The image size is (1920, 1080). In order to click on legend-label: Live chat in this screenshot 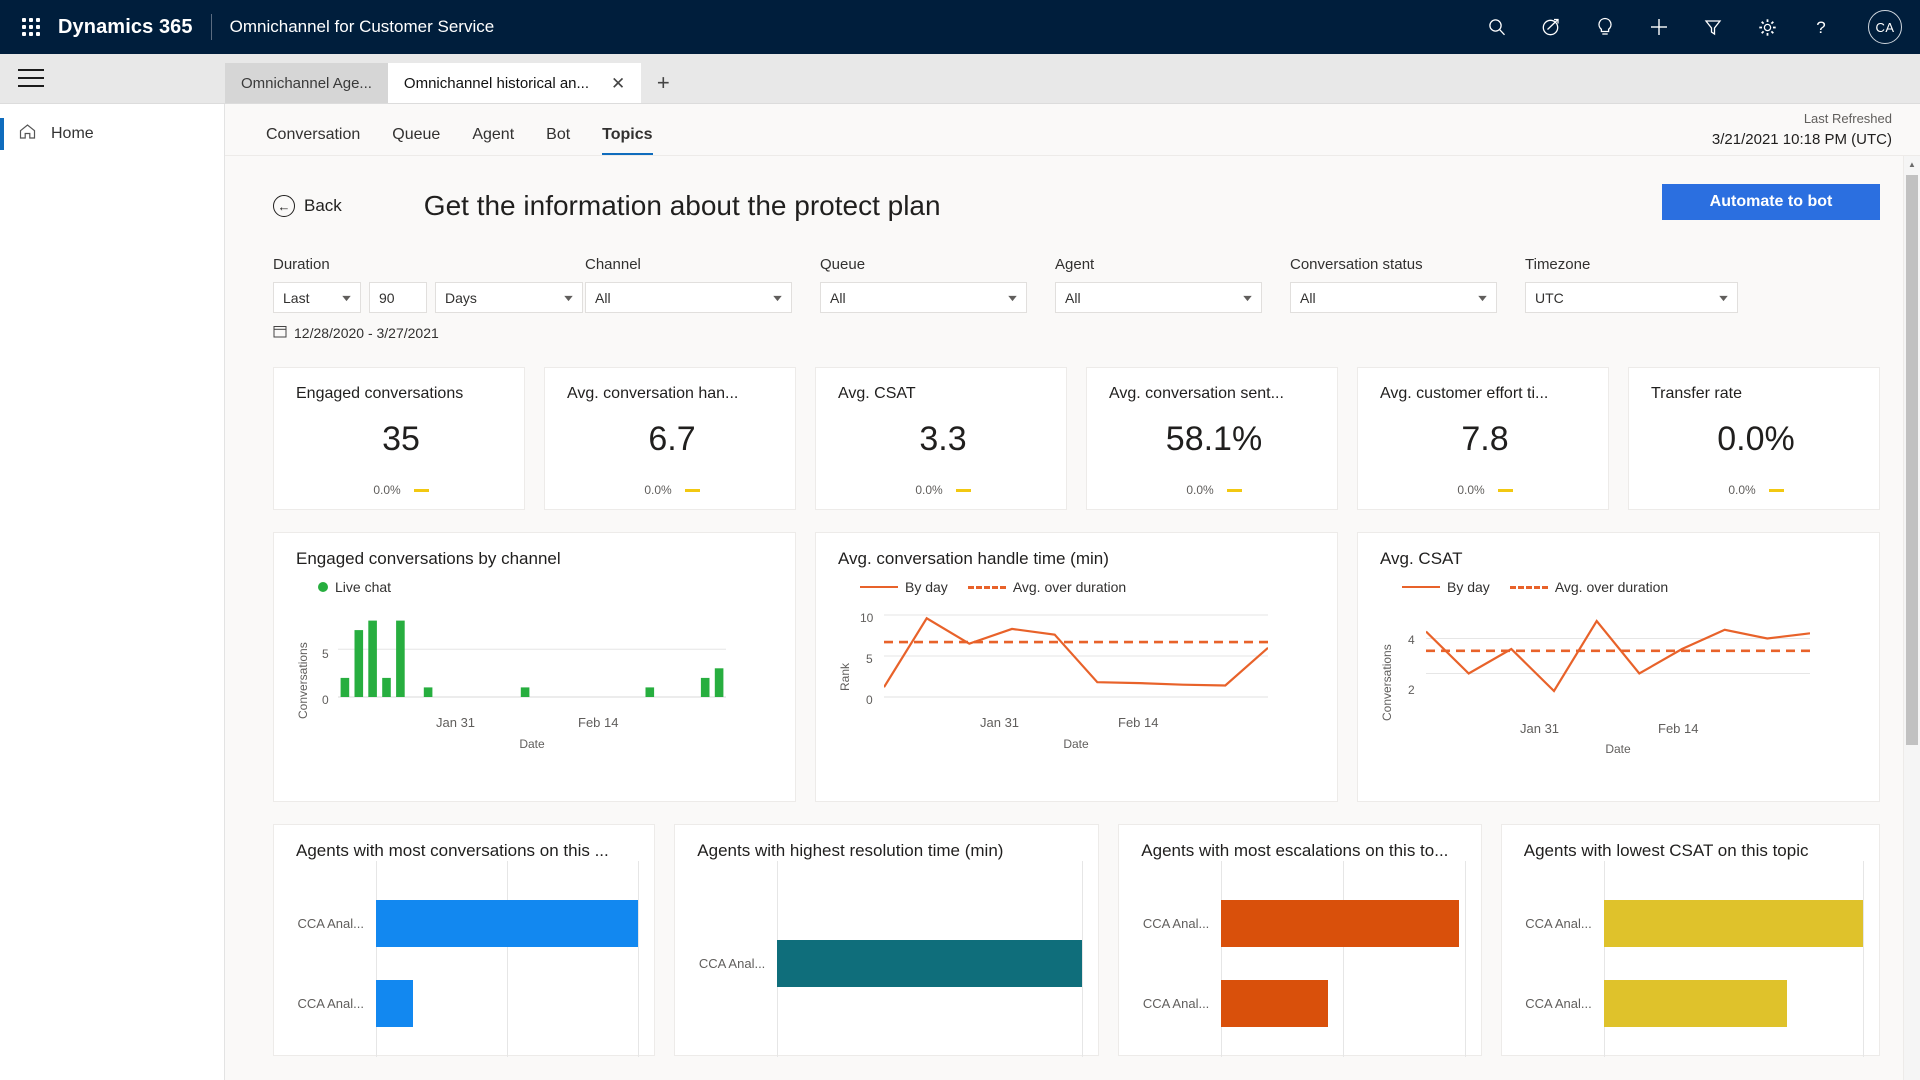, I will do `click(363, 587)`.